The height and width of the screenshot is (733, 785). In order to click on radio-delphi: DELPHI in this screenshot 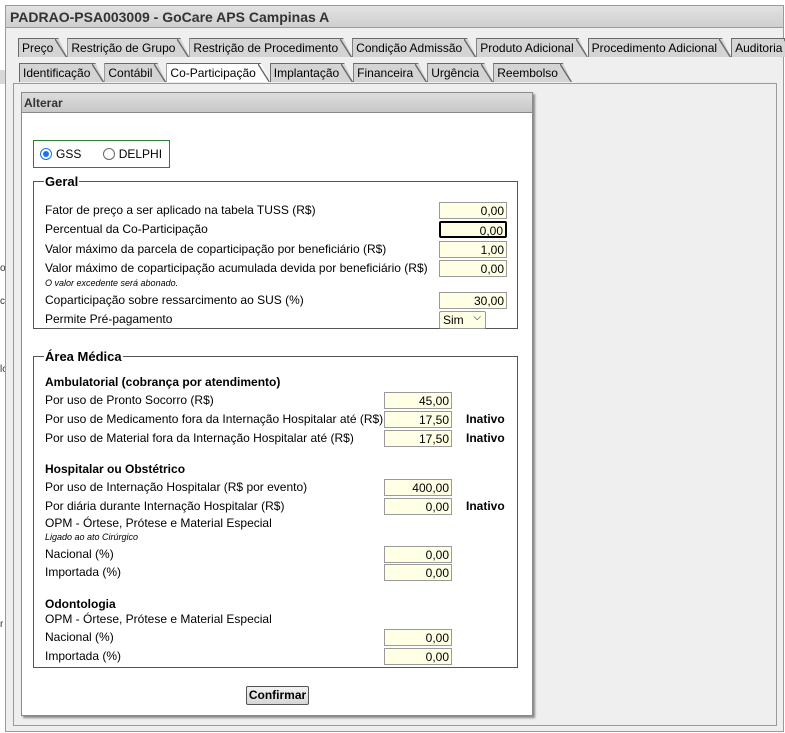, I will do `click(132, 154)`.